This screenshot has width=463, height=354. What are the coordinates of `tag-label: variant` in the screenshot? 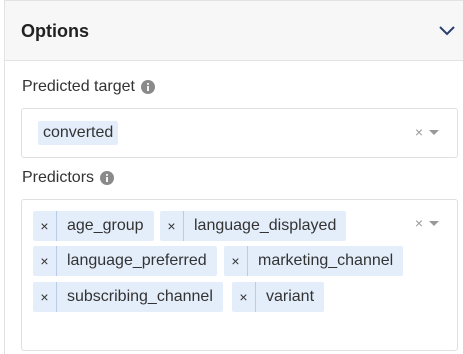 It's located at (290, 296).